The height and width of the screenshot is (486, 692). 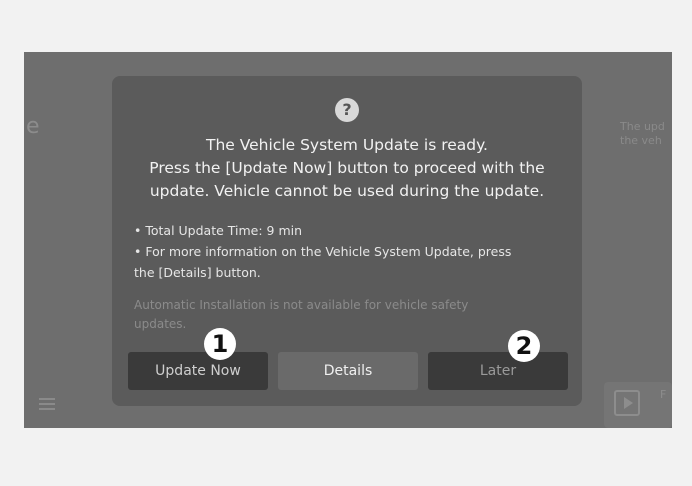 What do you see at coordinates (348, 371) in the screenshot?
I see `details-button: Details` at bounding box center [348, 371].